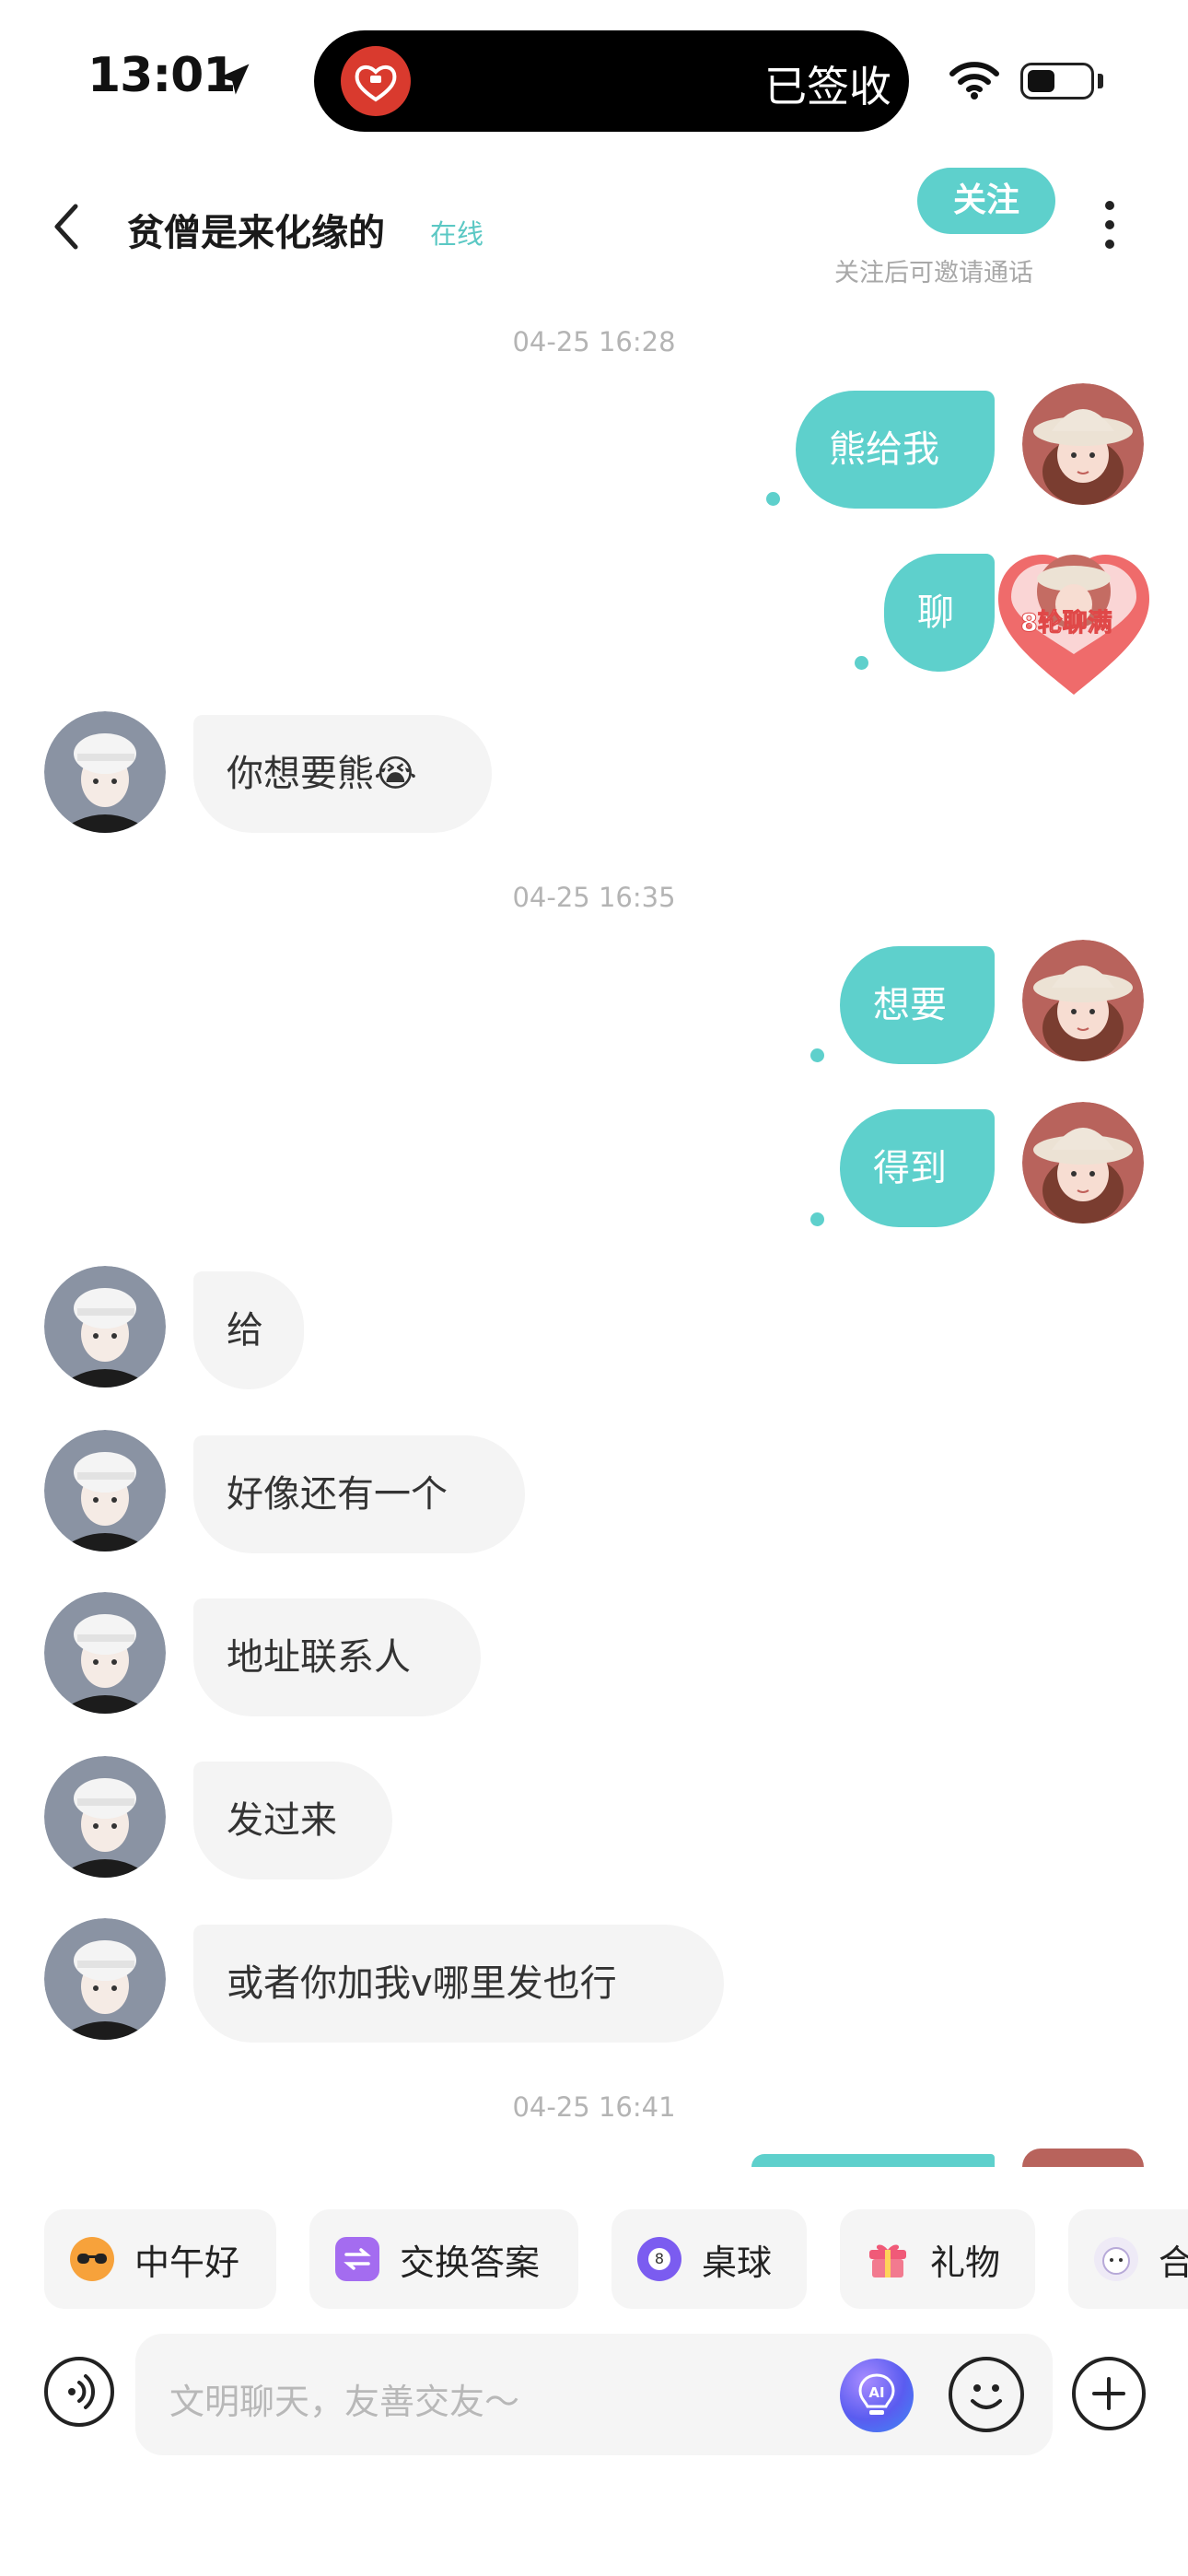 Image resolution: width=1188 pixels, height=2576 pixels. What do you see at coordinates (934, 273) in the screenshot?
I see `follow-hint: 关注后可邀请通话` at bounding box center [934, 273].